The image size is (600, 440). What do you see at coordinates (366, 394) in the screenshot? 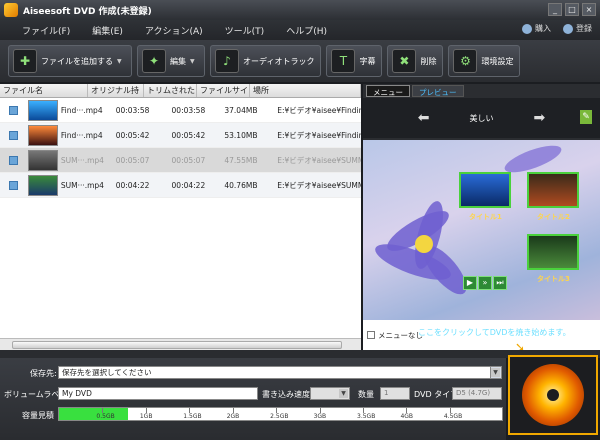
I see `copies-label: 数量` at bounding box center [366, 394].